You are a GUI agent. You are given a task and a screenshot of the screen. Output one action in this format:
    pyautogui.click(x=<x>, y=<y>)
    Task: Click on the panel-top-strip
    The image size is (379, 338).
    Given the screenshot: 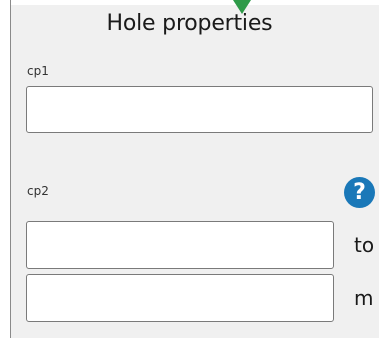 What is the action you would take?
    pyautogui.click(x=195, y=2)
    